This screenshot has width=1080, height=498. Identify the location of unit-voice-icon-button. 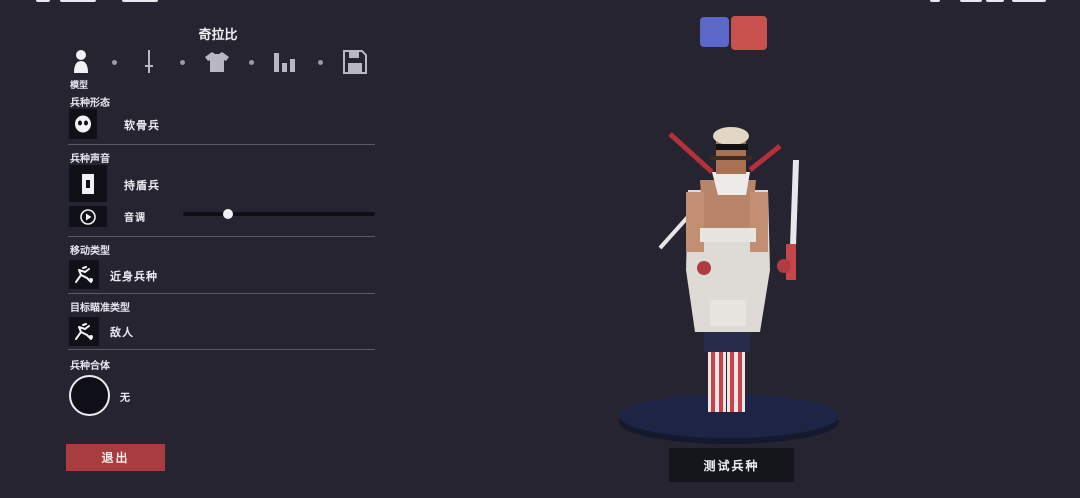
(88, 183).